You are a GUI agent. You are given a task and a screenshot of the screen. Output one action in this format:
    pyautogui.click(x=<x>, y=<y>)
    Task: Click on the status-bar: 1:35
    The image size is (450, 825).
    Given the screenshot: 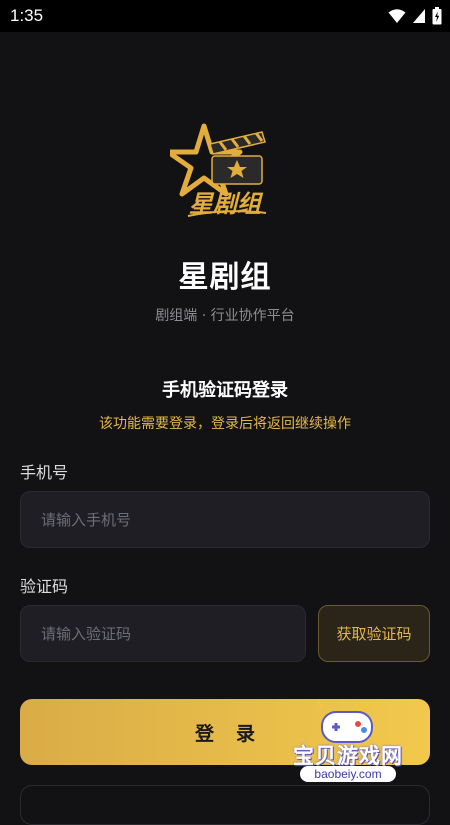 What is the action you would take?
    pyautogui.click(x=225, y=16)
    